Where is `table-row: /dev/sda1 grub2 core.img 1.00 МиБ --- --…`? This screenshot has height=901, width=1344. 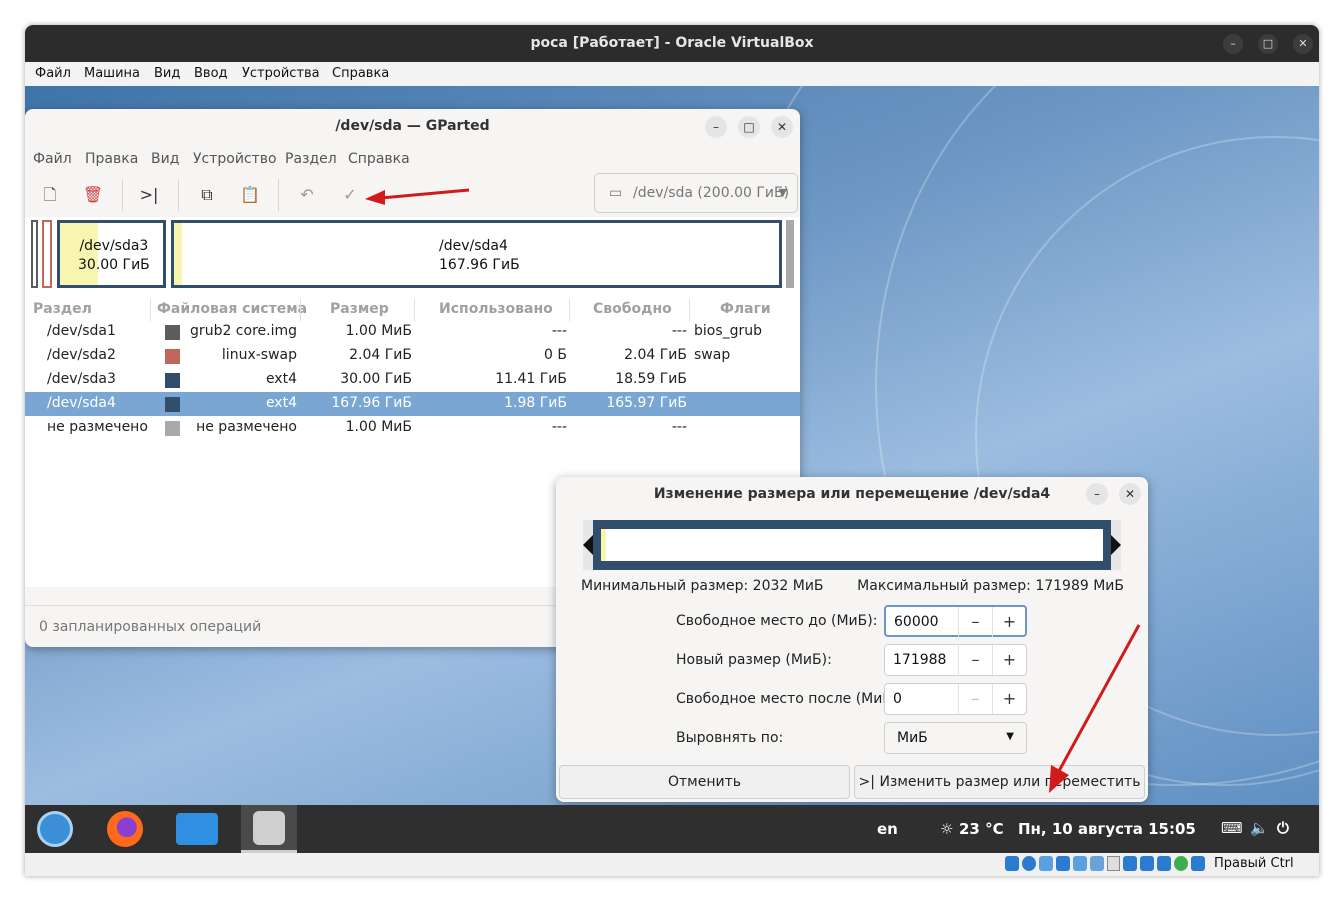
table-row: /dev/sda1 grub2 core.img 1.00 МиБ --- --… is located at coordinates (412, 332).